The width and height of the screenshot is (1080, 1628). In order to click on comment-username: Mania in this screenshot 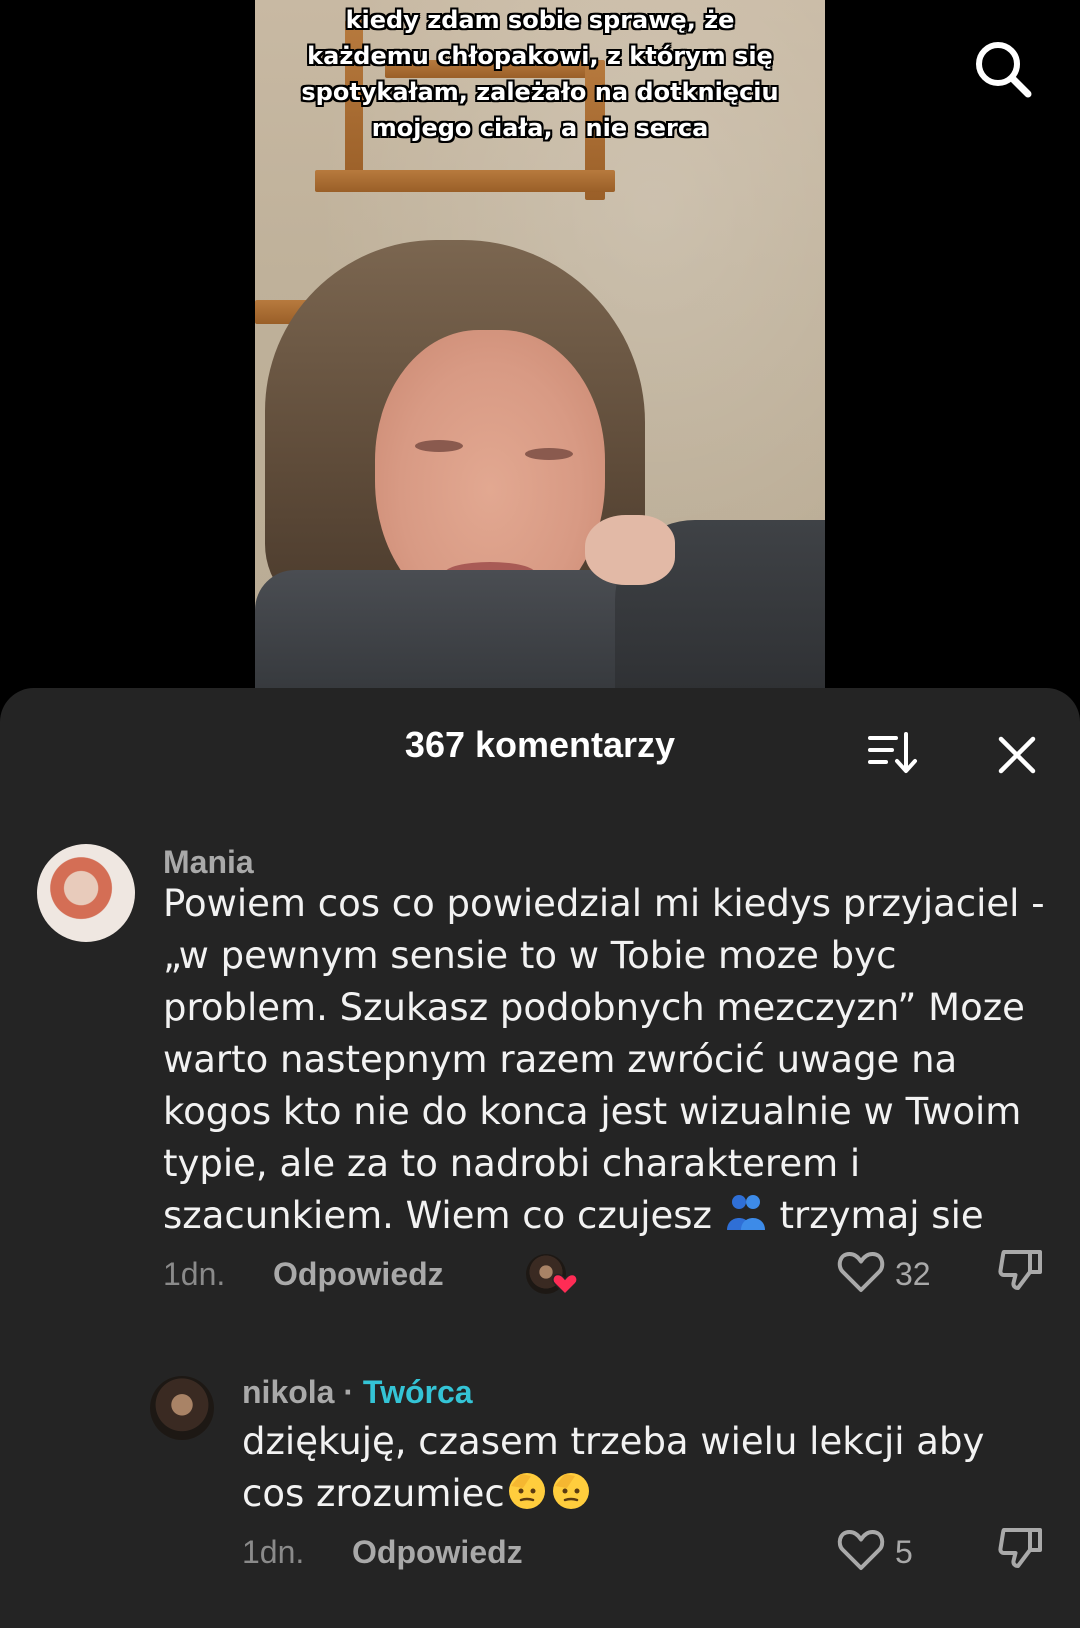, I will do `click(208, 862)`.